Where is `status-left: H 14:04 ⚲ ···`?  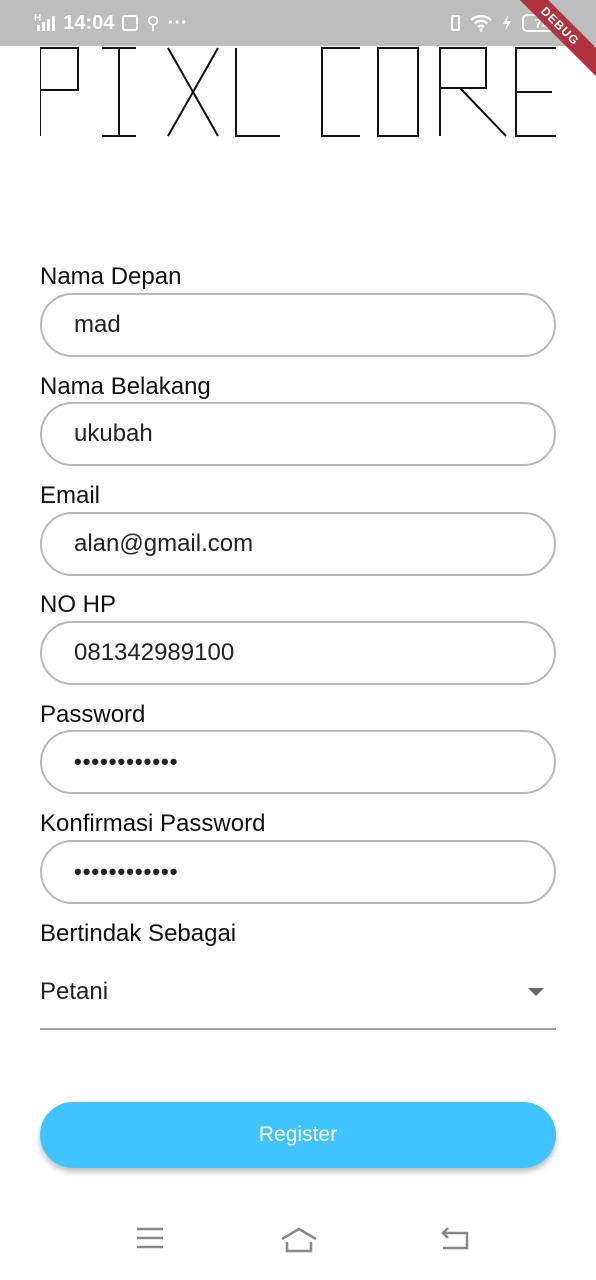
status-left: H 14:04 ⚲ ··· is located at coordinates (111, 23).